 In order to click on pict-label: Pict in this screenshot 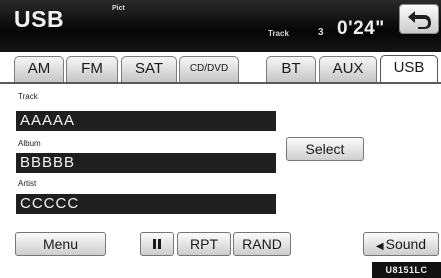, I will do `click(118, 8)`.